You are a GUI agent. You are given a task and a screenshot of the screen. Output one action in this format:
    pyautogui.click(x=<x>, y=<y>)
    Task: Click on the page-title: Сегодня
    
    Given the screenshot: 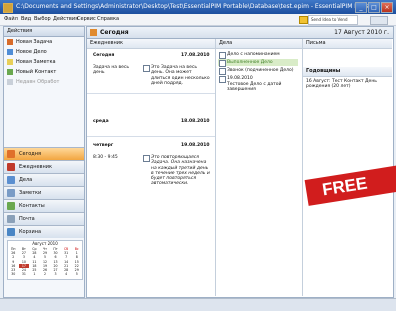 What is the action you would take?
    pyautogui.click(x=114, y=32)
    